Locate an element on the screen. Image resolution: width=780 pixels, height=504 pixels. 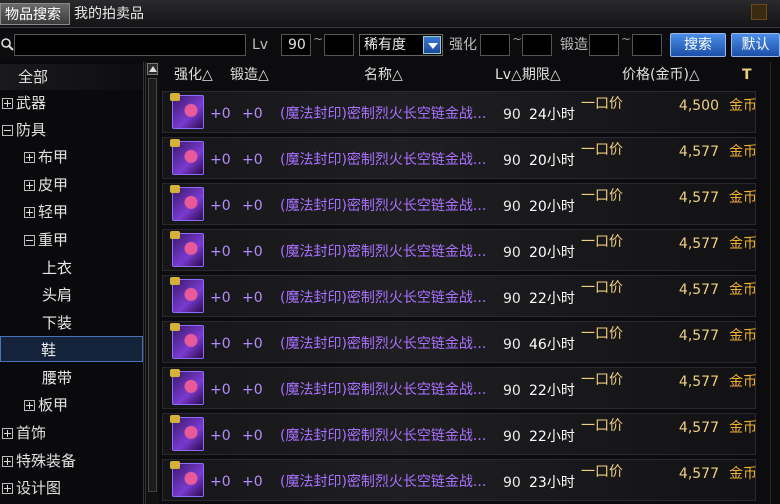
sidebar-scrollbar is located at coordinates (152, 283).